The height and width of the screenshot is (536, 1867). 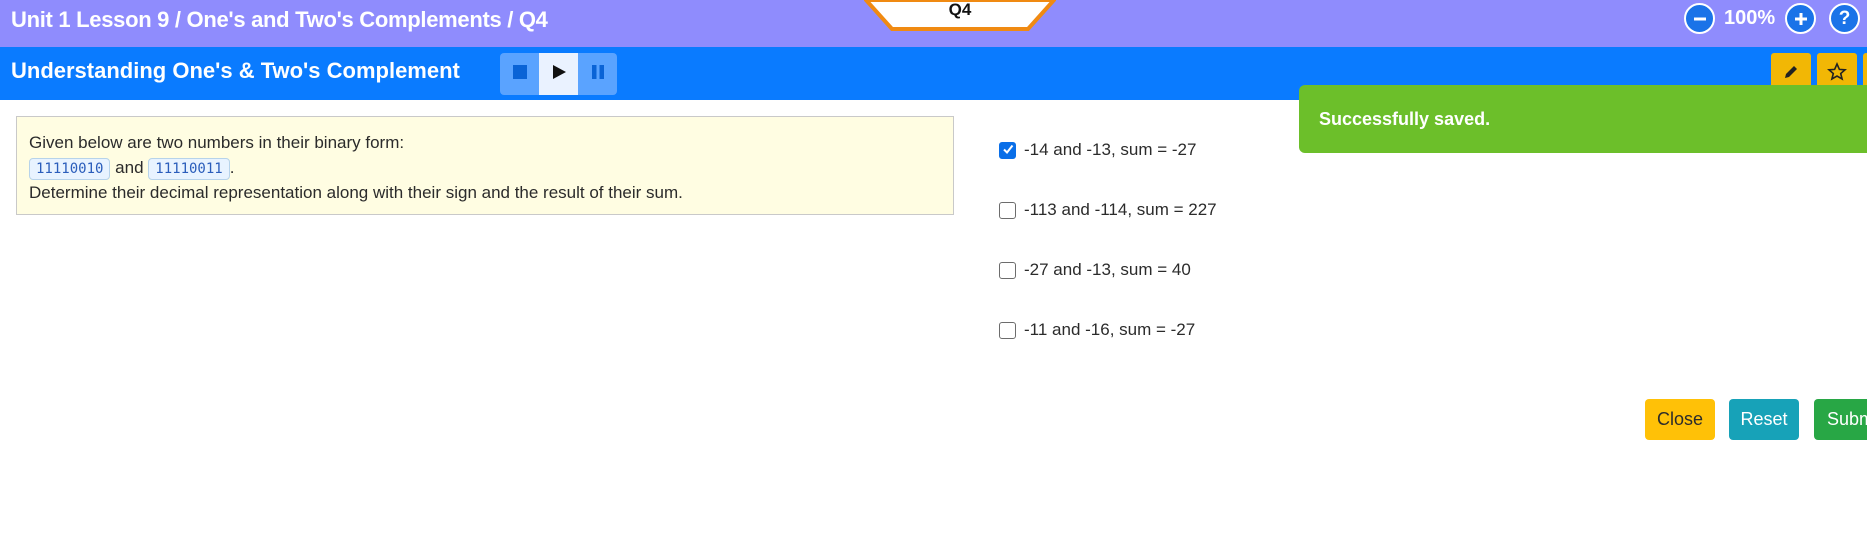 I want to click on minus-circle-icon, so click(x=1700, y=19).